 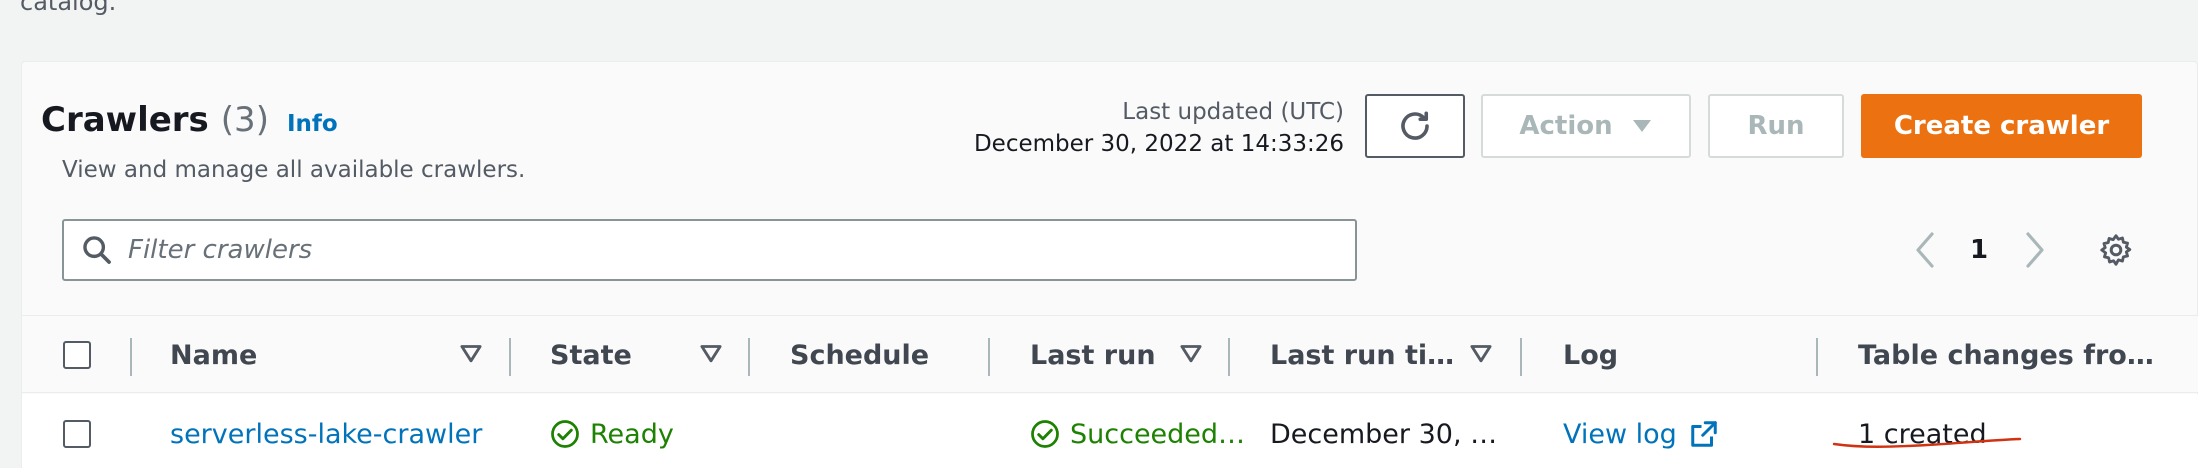 What do you see at coordinates (632, 434) in the screenshot?
I see `state-label: Ready` at bounding box center [632, 434].